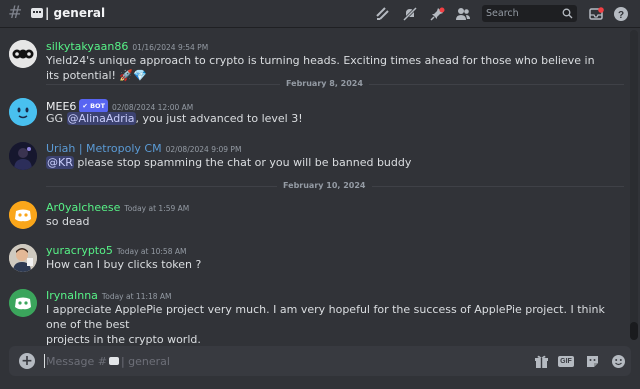  Describe the element at coordinates (60, 162) in the screenshot. I see `user-mention: @KR` at that location.